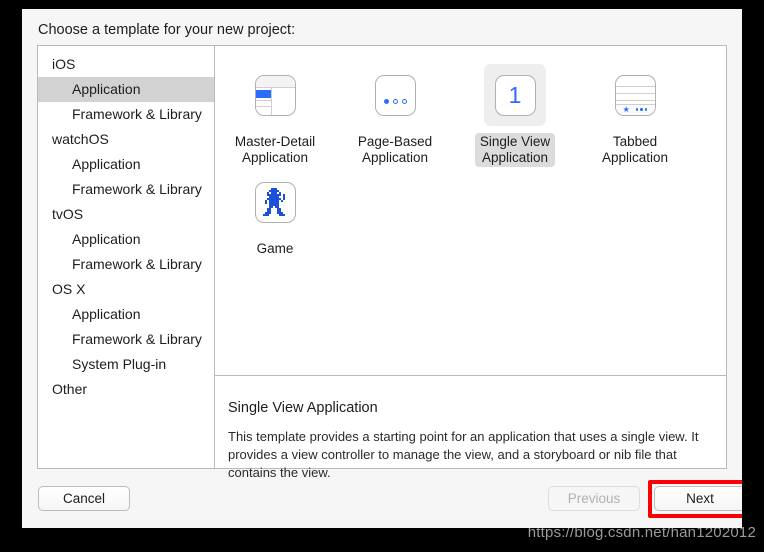  I want to click on master-detail-icon, so click(275, 95).